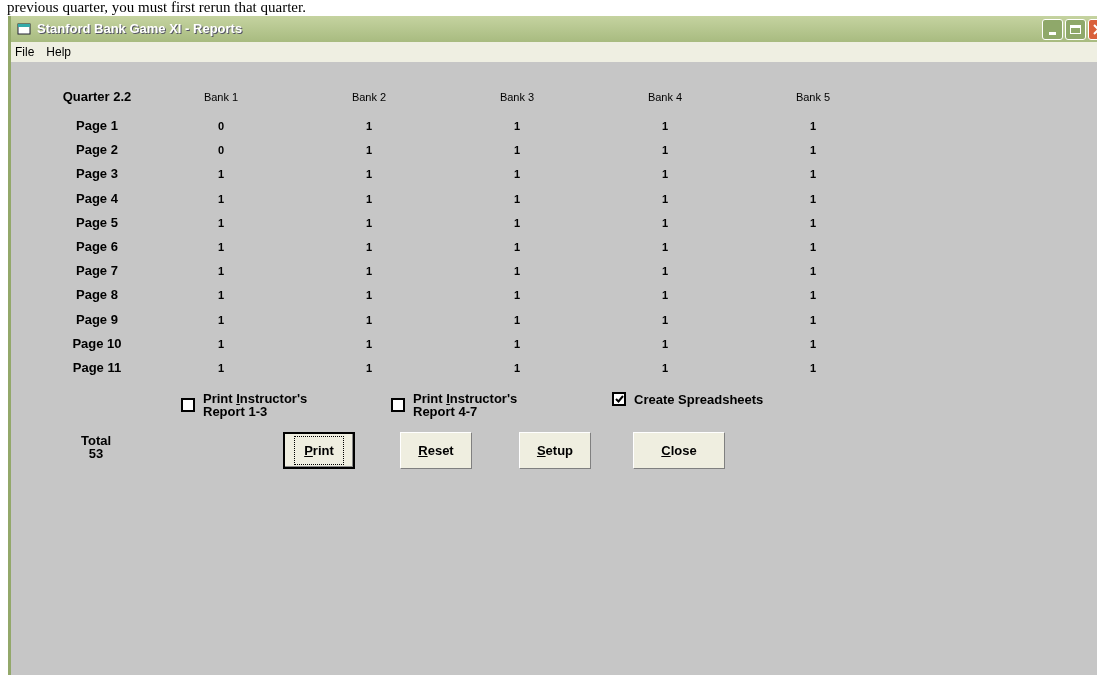 This screenshot has height=675, width=1097. Describe the element at coordinates (97, 343) in the screenshot. I see `row-label: Page 10` at that location.